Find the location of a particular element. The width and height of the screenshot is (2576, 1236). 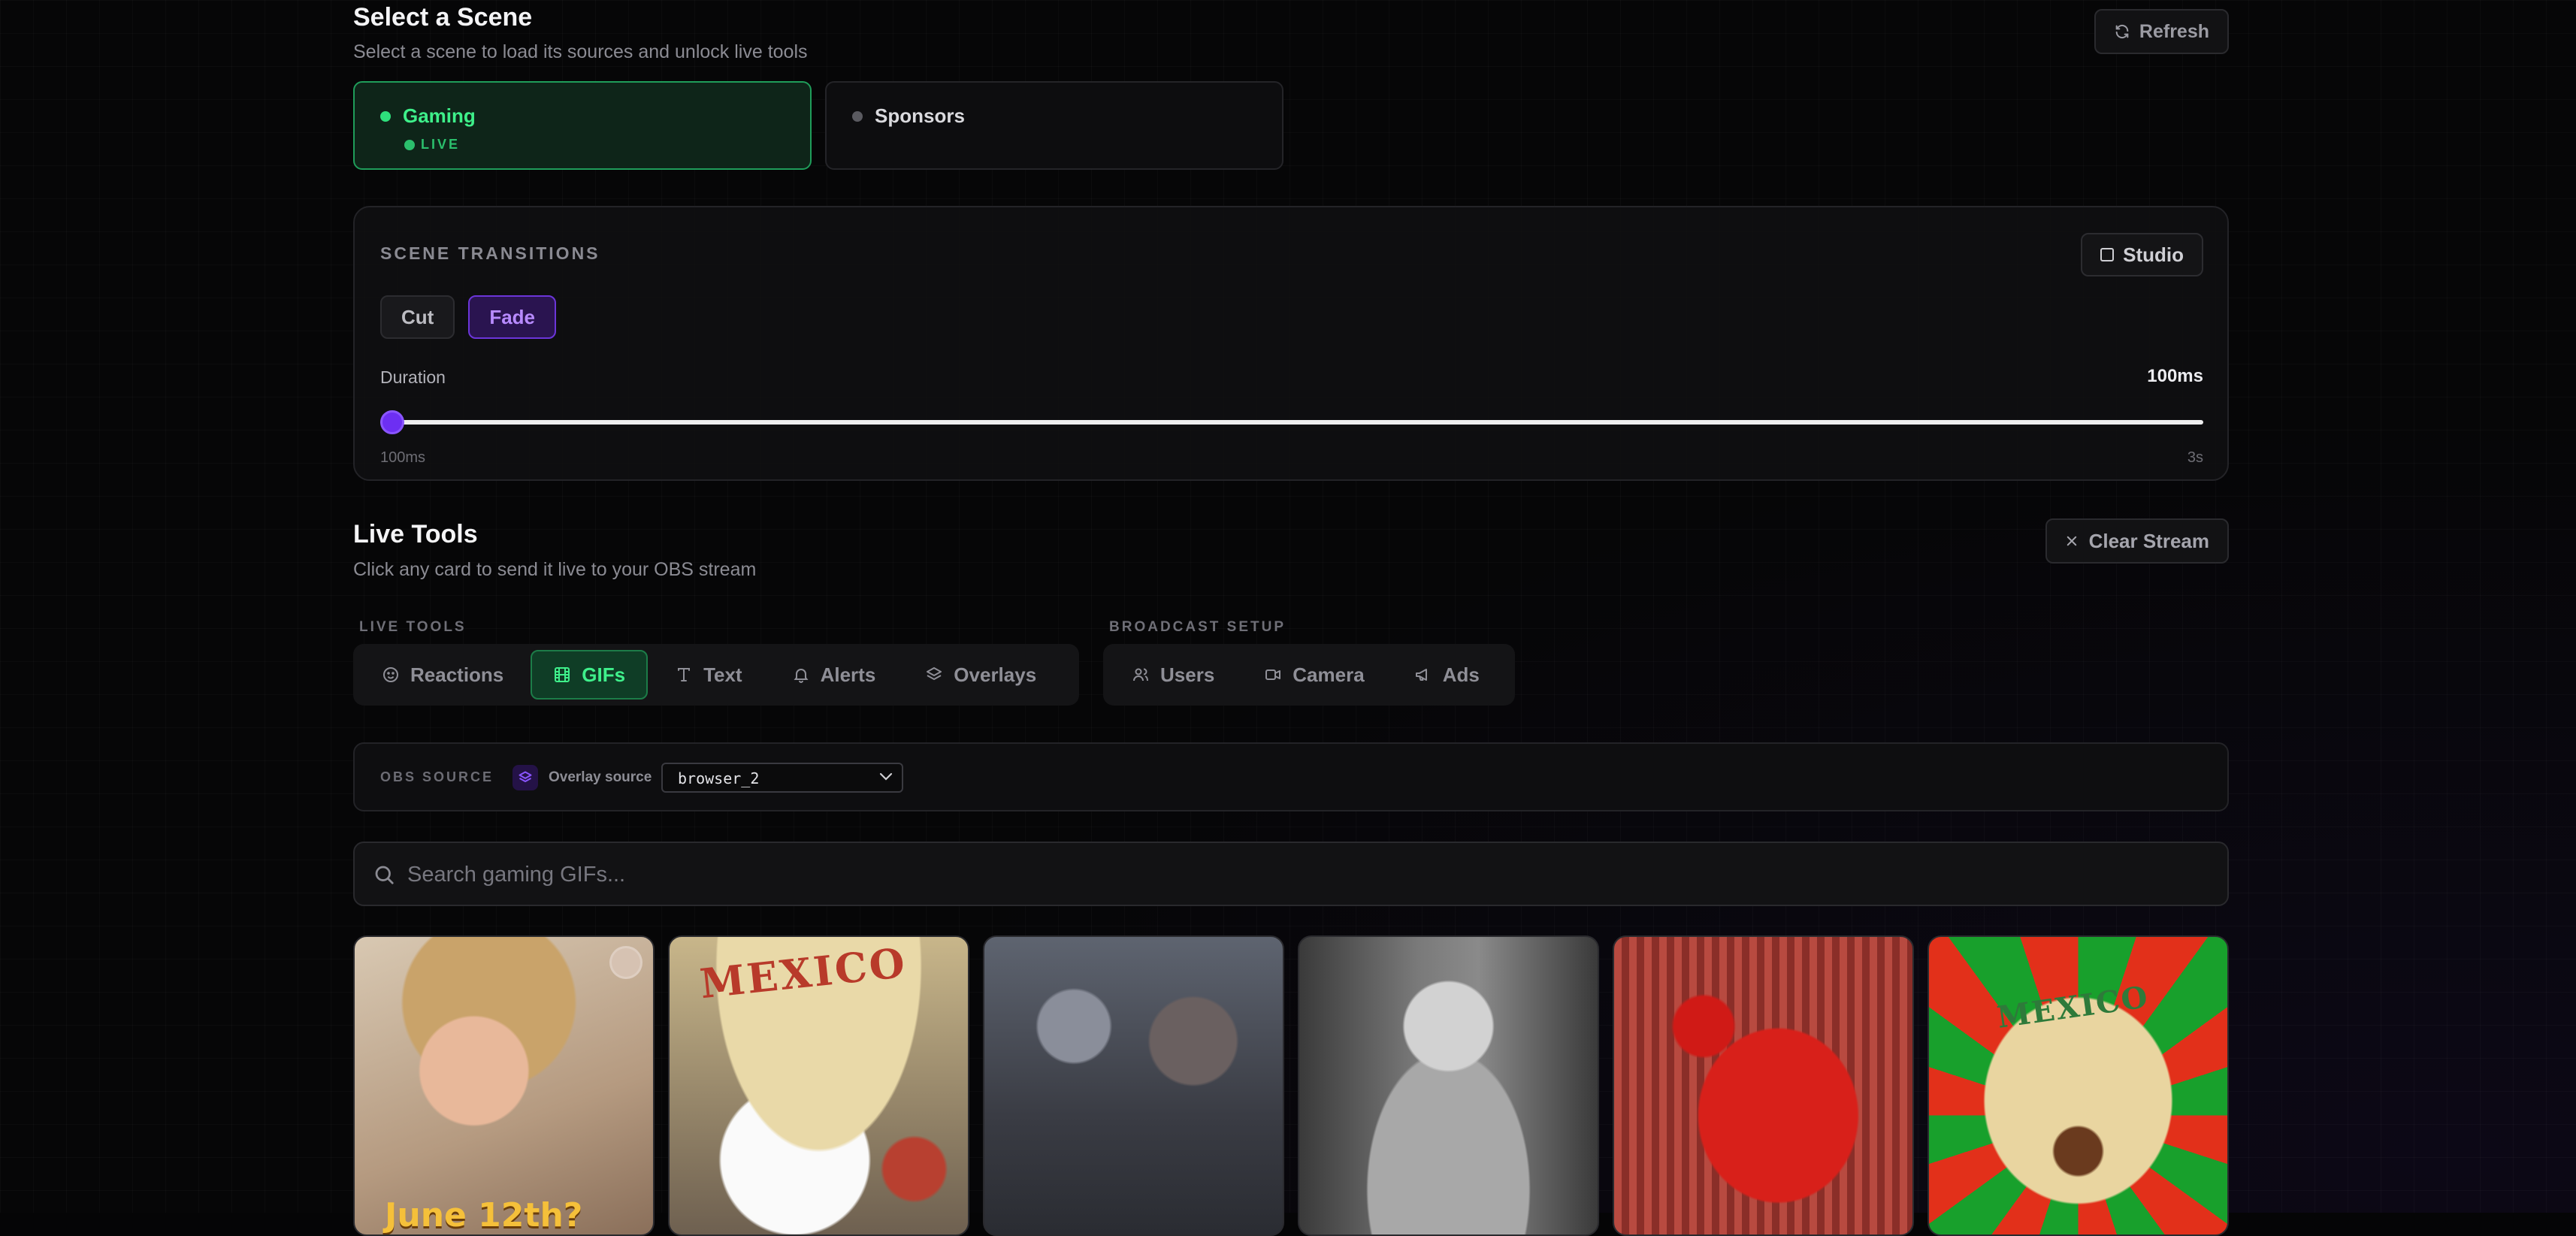

gif-search-input is located at coordinates (1301, 875).